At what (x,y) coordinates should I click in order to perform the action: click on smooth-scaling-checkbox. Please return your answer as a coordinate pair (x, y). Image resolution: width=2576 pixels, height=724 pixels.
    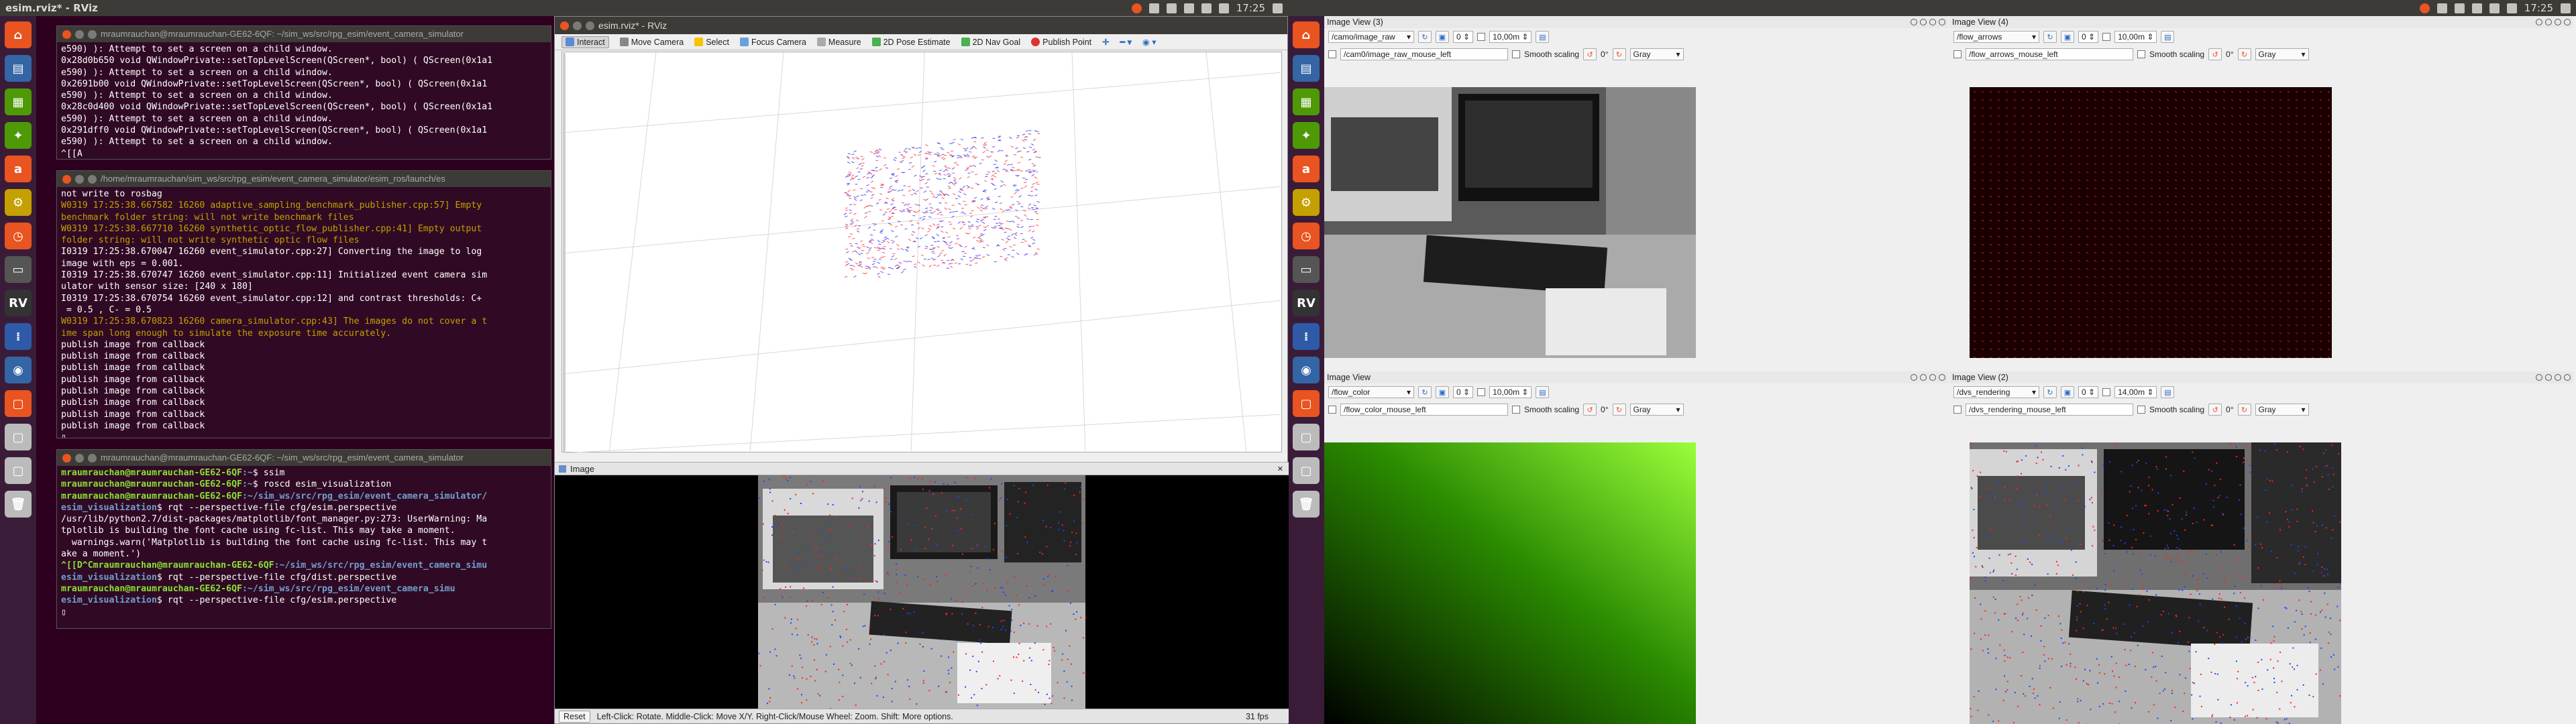
    Looking at the image, I should click on (2141, 54).